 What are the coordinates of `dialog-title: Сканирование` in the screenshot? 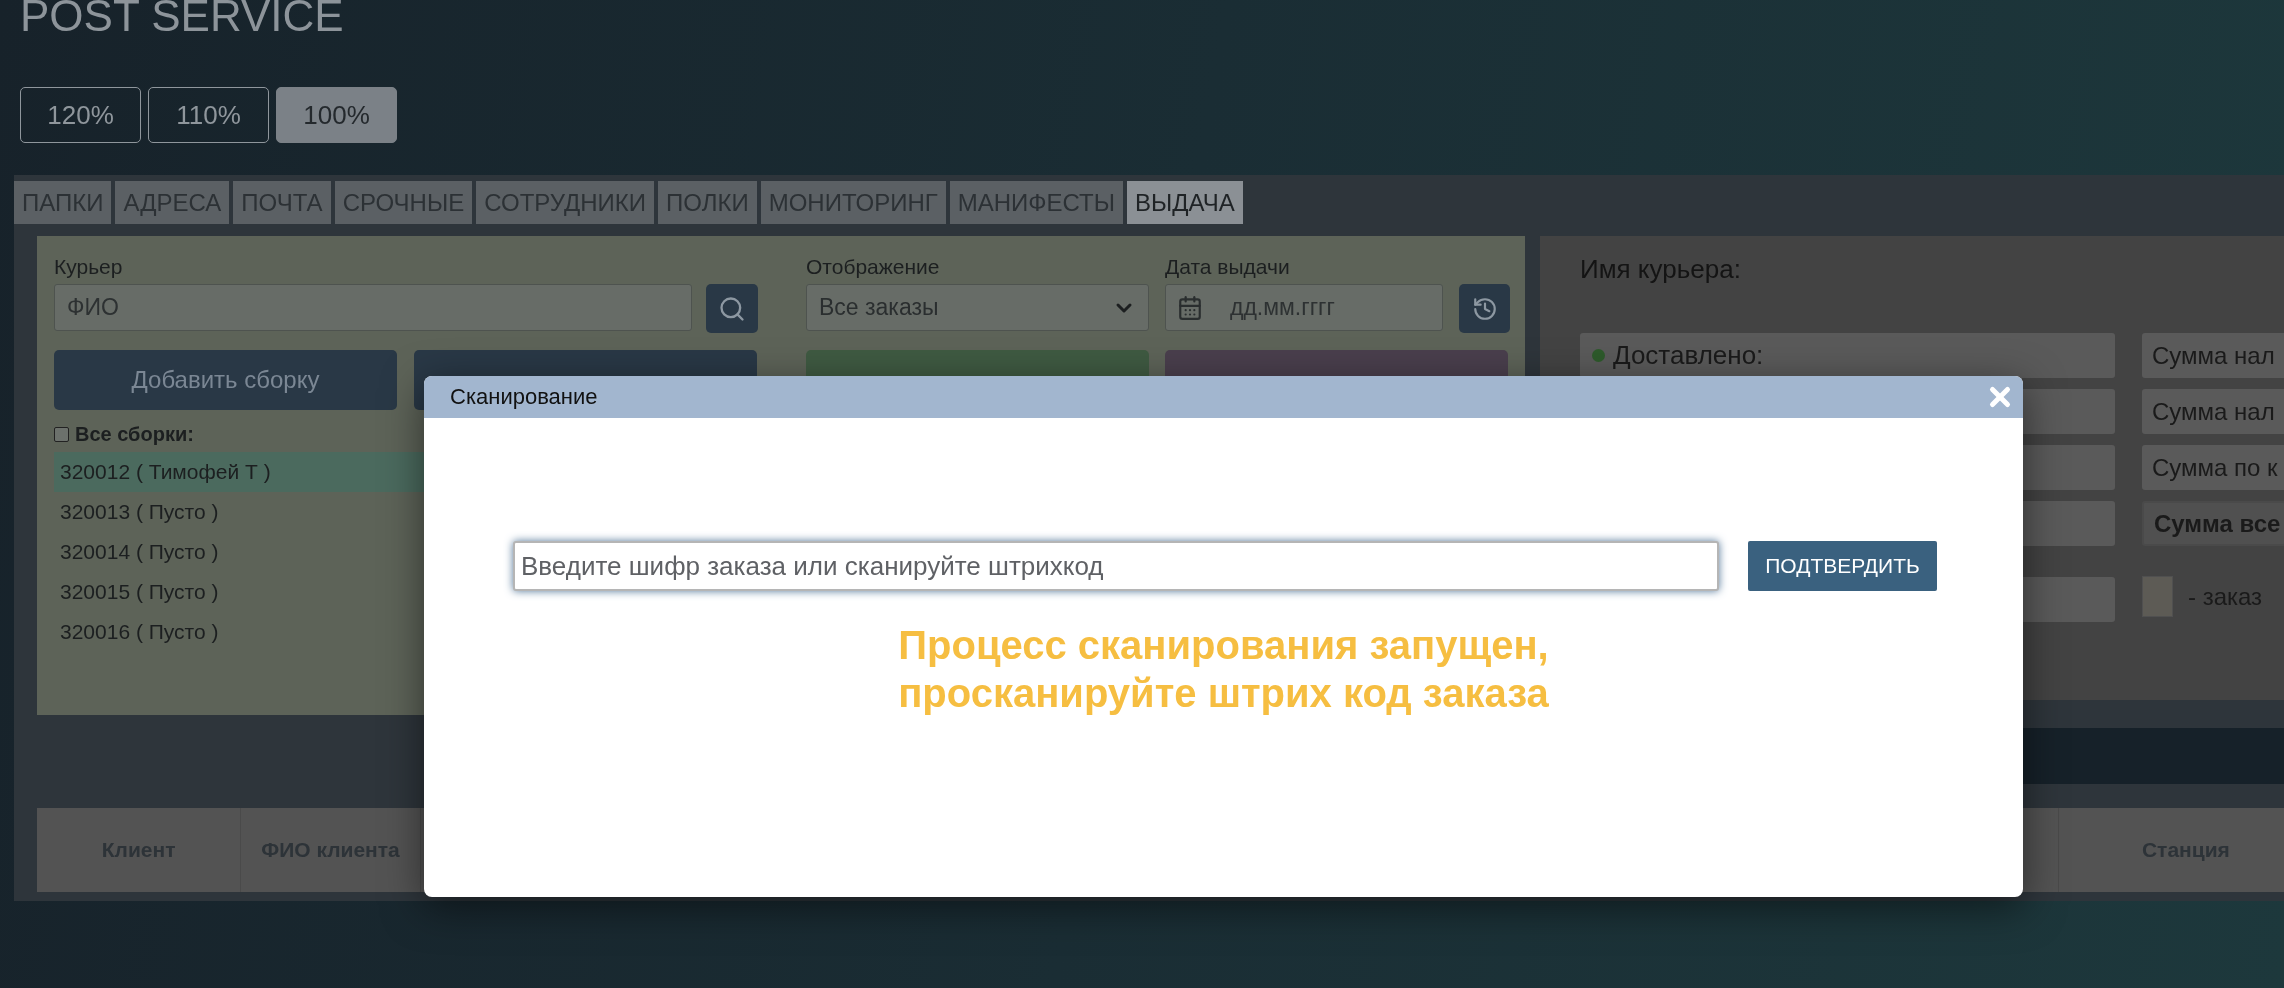 It's located at (524, 397).